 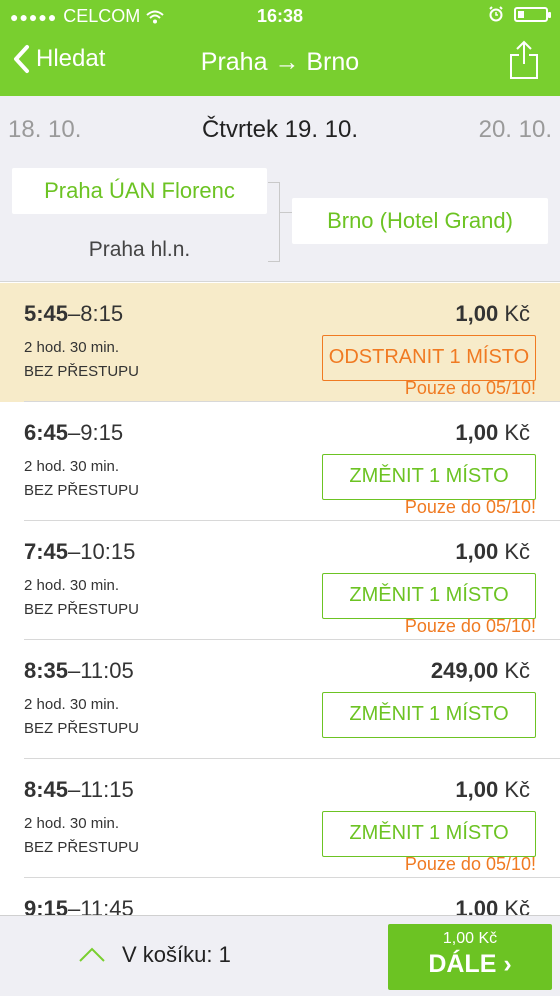 I want to click on departure-time: 8:35, so click(x=46, y=670).